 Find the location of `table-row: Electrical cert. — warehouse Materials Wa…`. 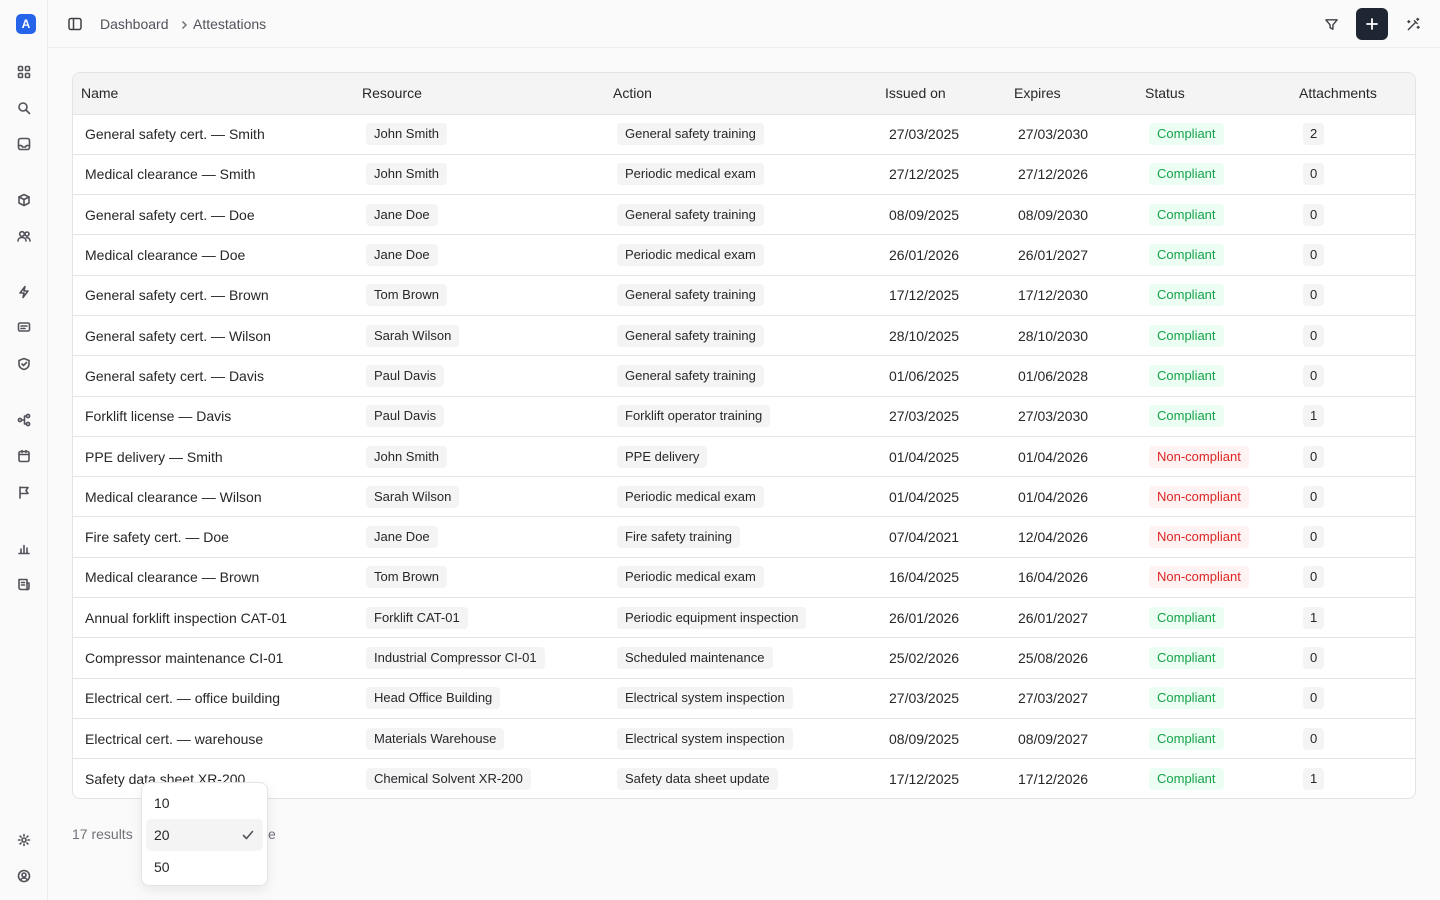

table-row: Electrical cert. — warehouse Materials Wa… is located at coordinates (744, 738).